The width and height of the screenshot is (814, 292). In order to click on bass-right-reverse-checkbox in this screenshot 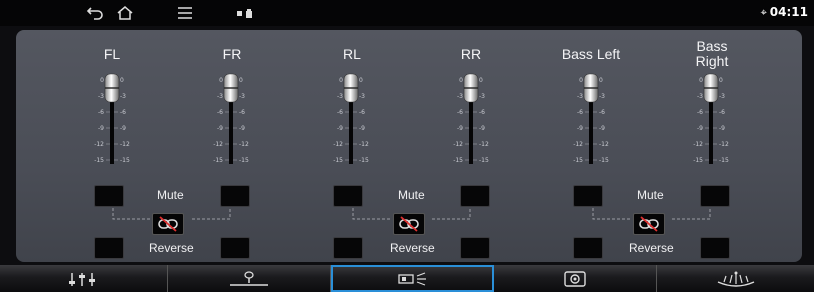, I will do `click(715, 248)`.